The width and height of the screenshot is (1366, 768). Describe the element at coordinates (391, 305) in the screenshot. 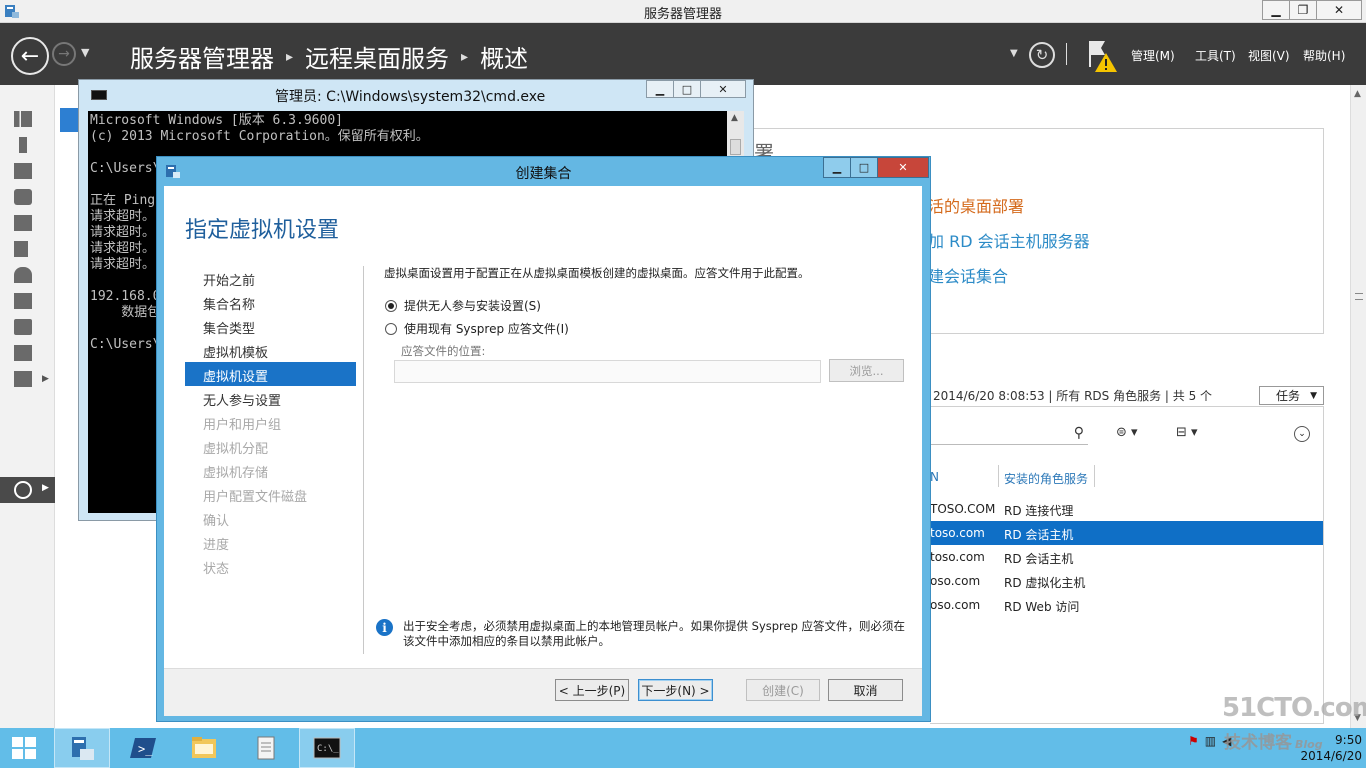

I see `radio-button-checked` at that location.